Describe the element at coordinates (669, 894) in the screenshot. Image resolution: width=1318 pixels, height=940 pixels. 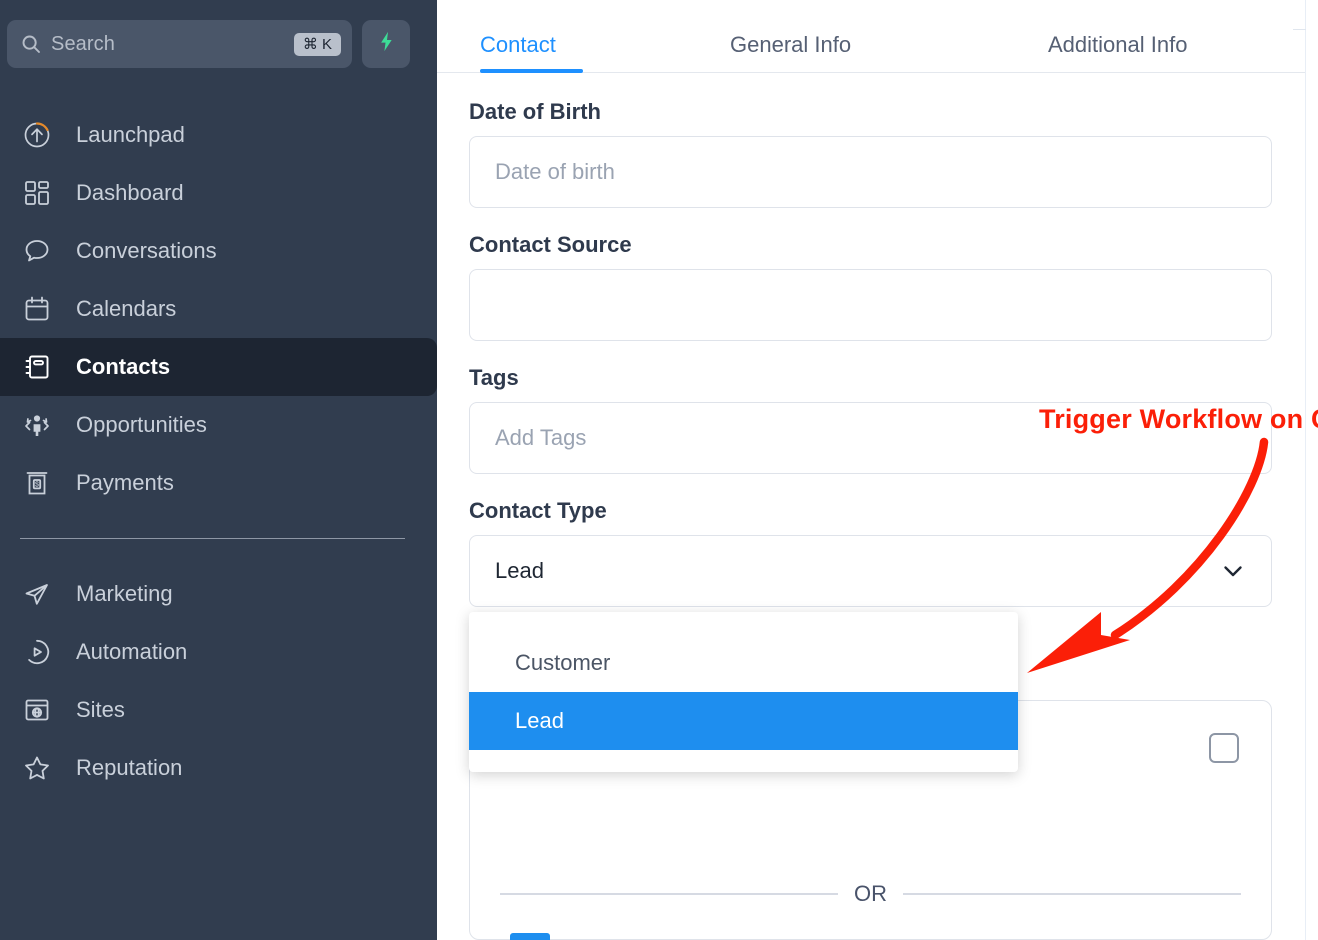
I see `or-divider-line-left` at that location.